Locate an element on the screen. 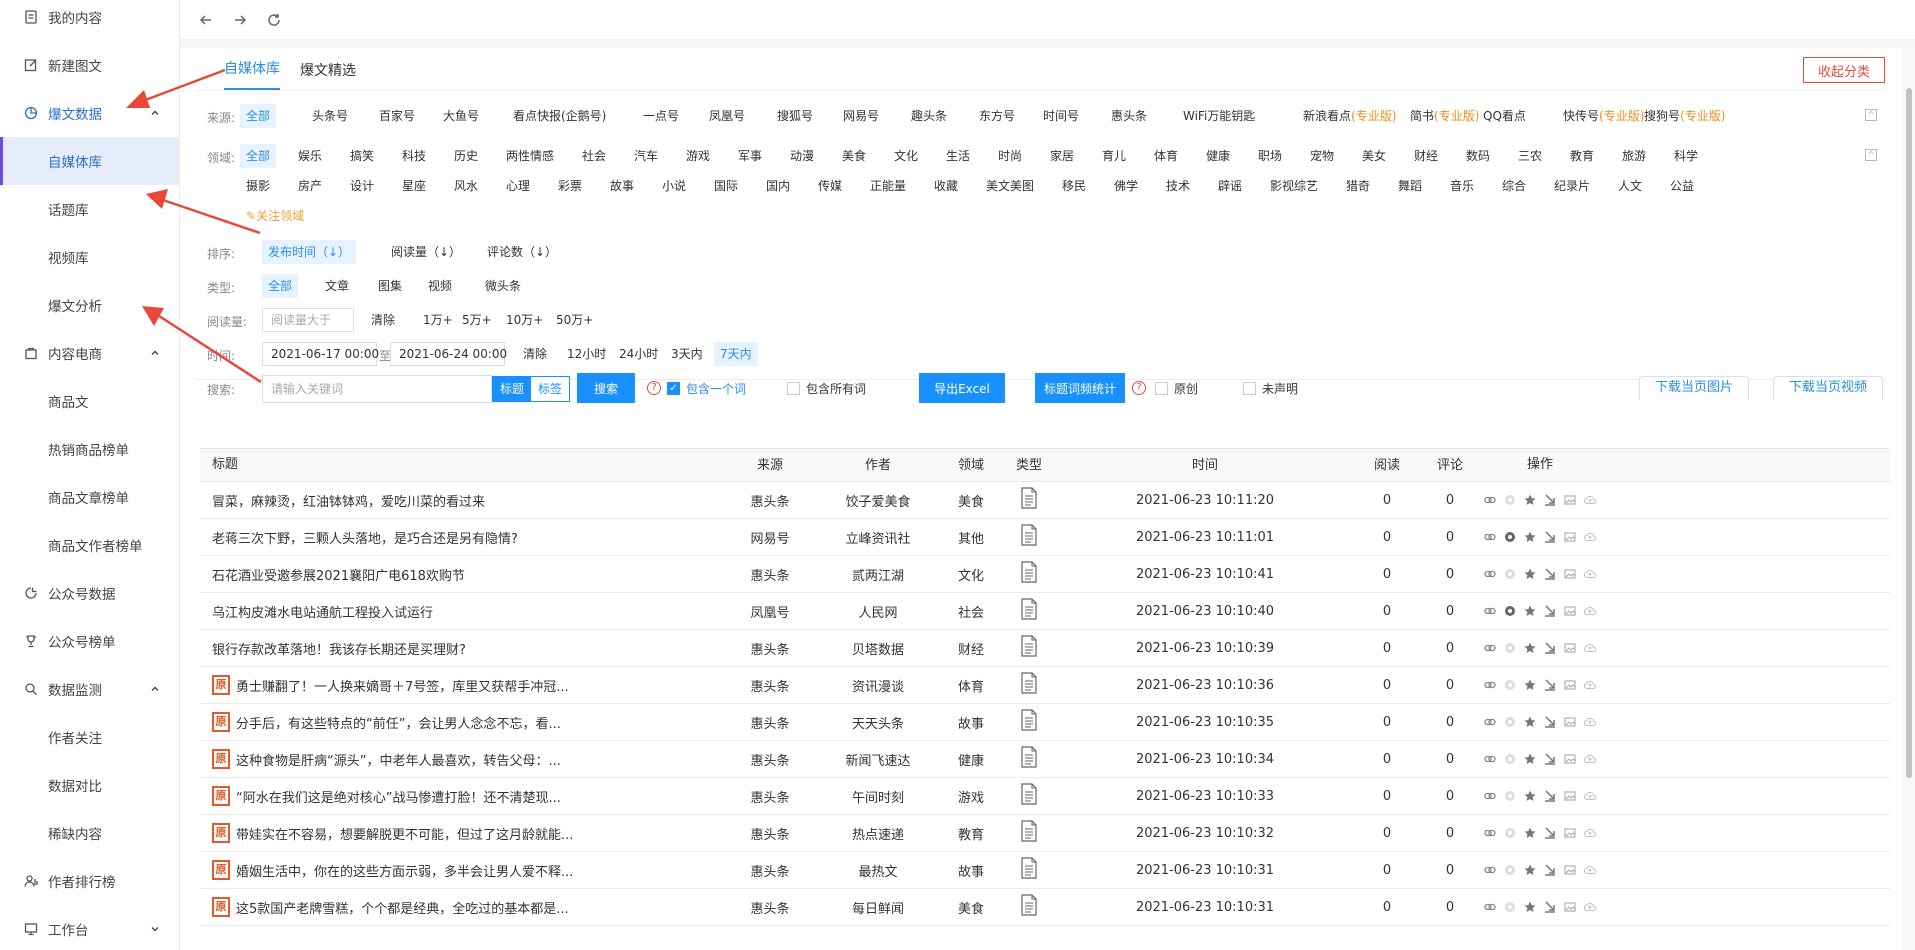 This screenshot has width=1915, height=950. sidebar-item: 我的内容 is located at coordinates (89, 20).